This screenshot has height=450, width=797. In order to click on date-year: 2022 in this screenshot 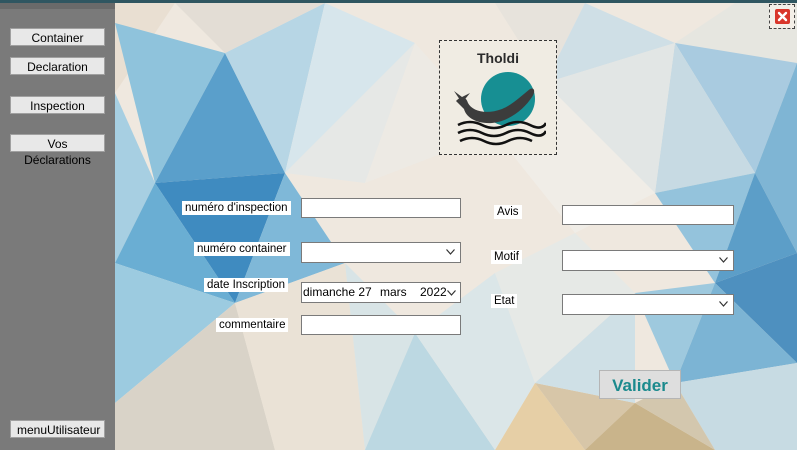, I will do `click(433, 292)`.